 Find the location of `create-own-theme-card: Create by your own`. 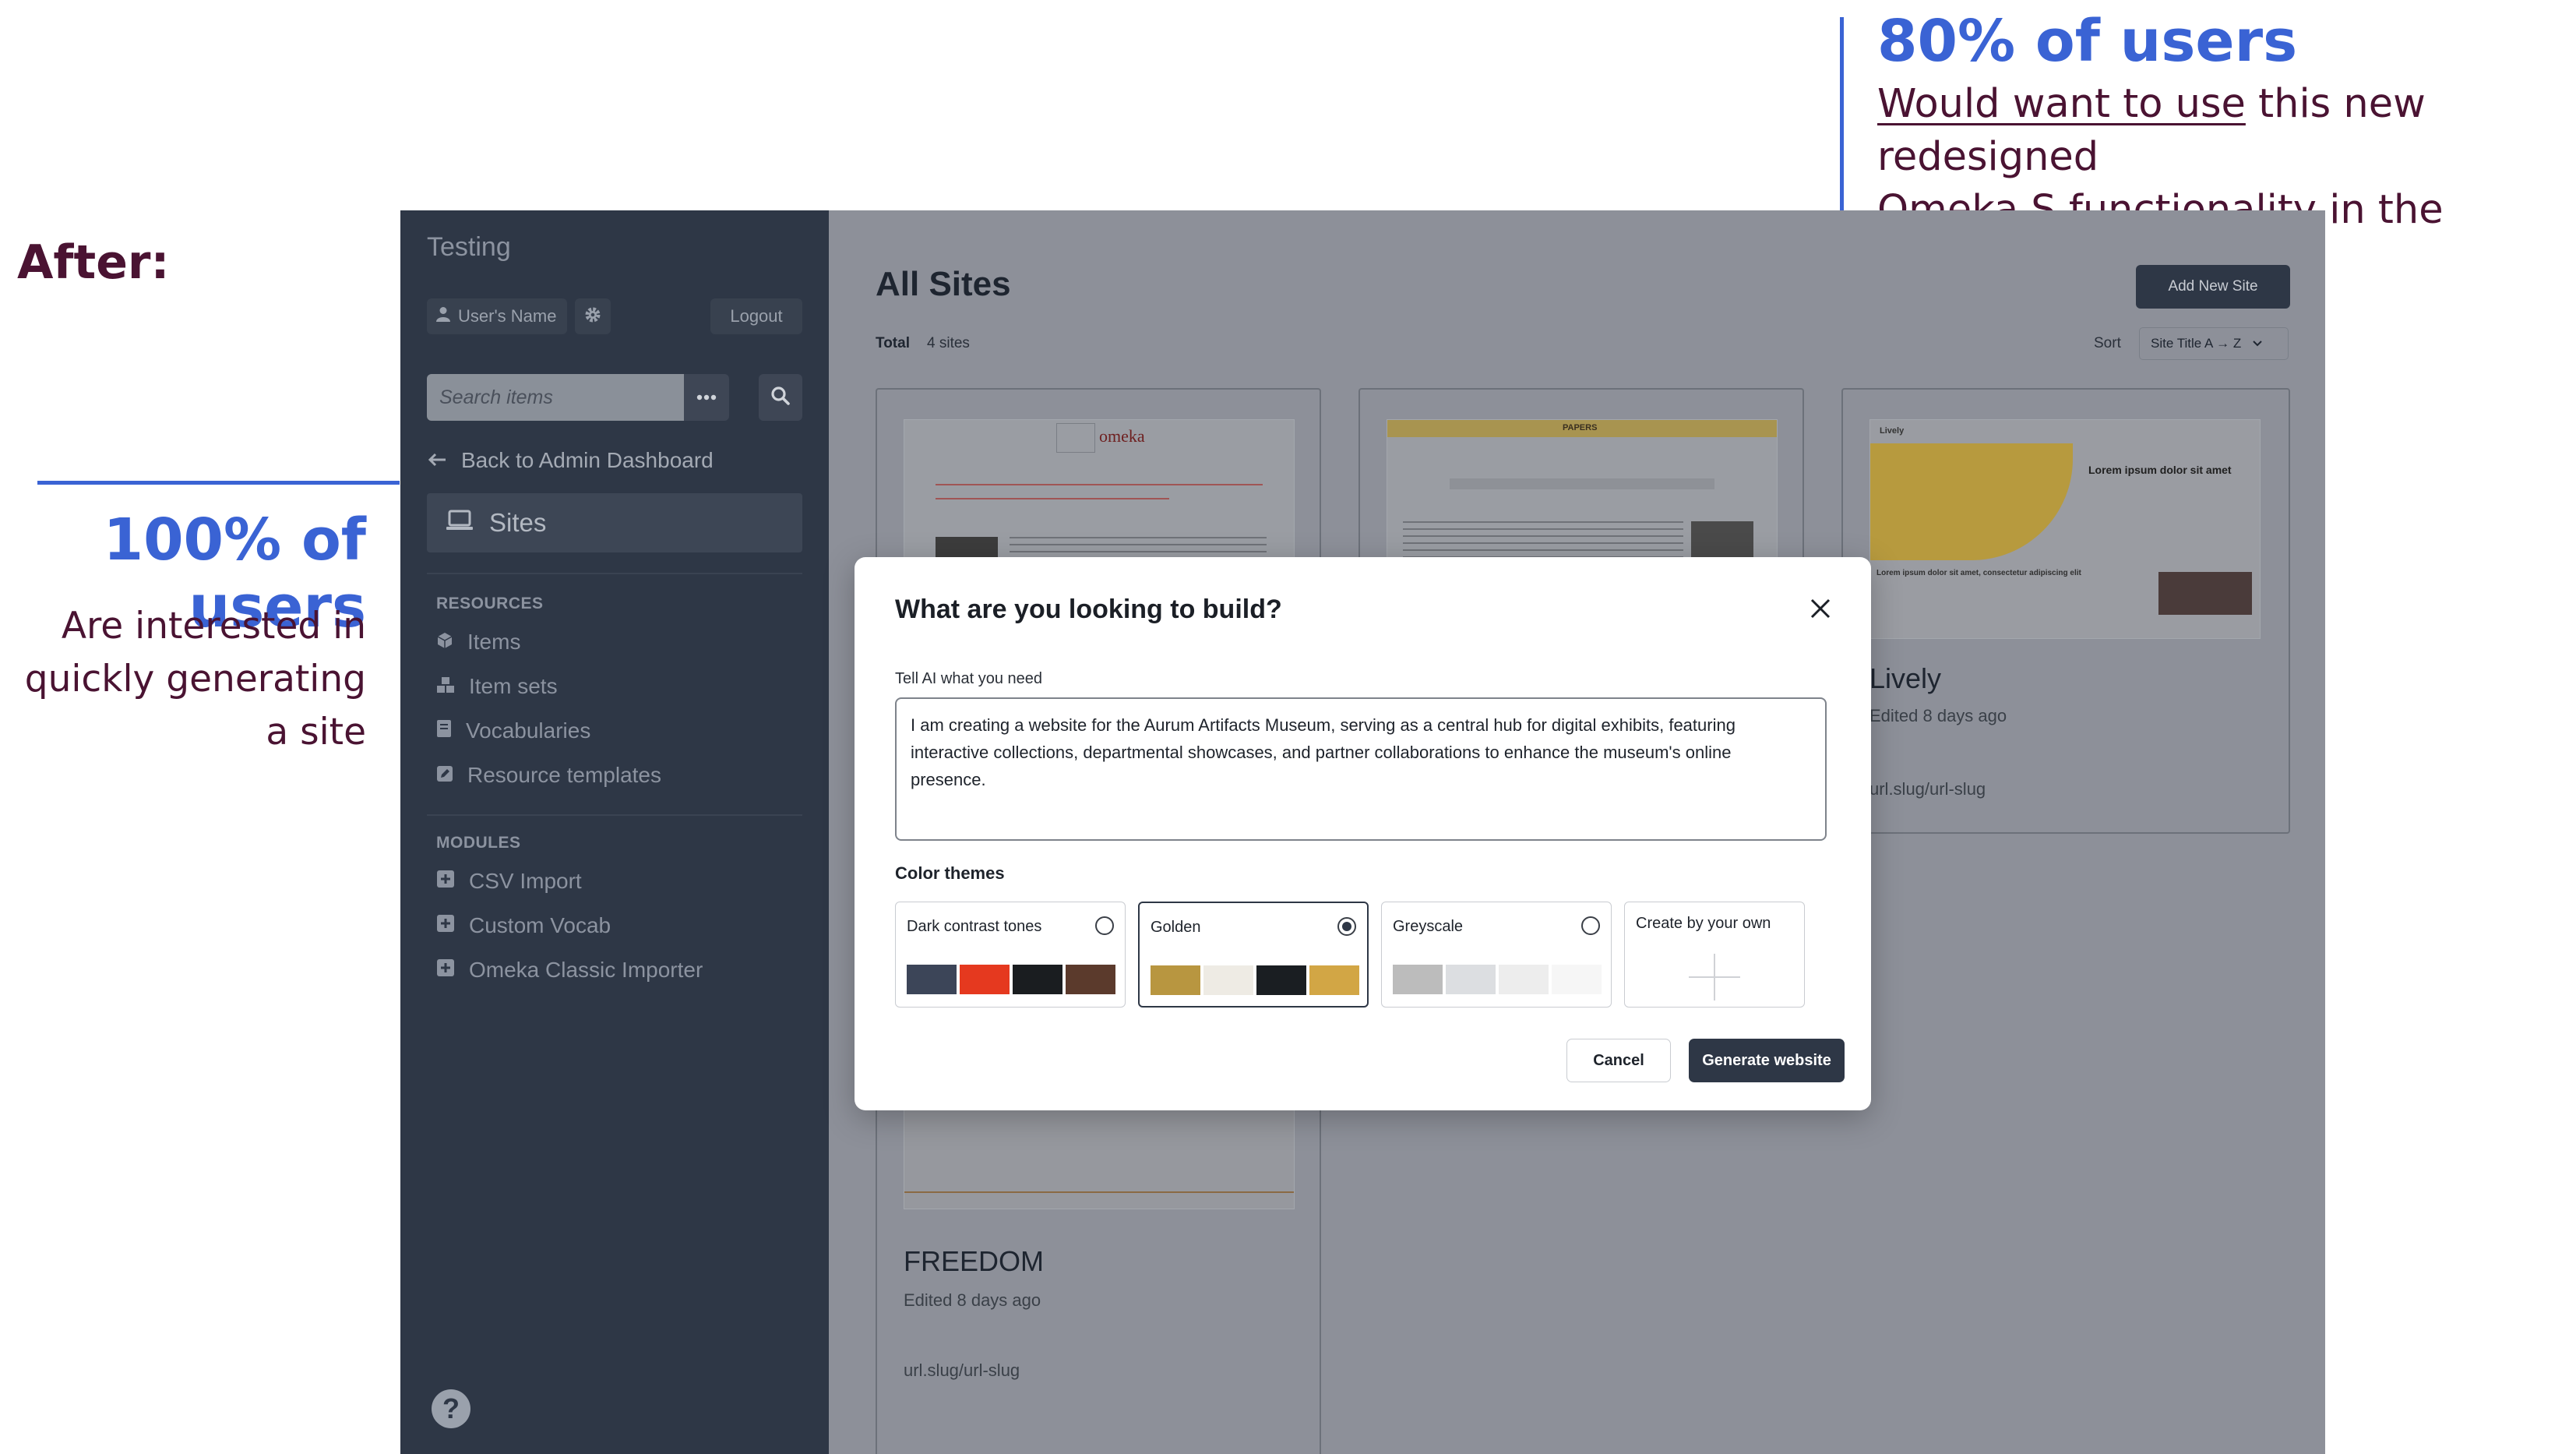

create-own-theme-card: Create by your own is located at coordinates (1715, 955).